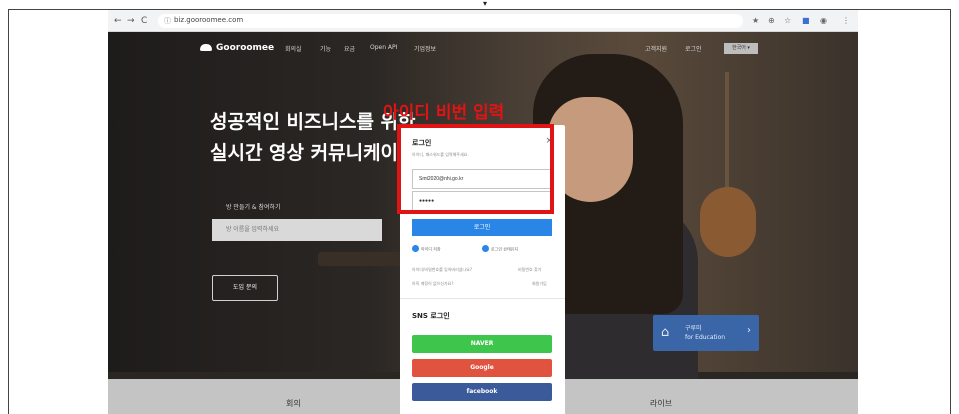 Image resolution: width=959 pixels, height=414 pixels. I want to click on no-account-text: 아직 계정이 없으신가요?, so click(433, 283).